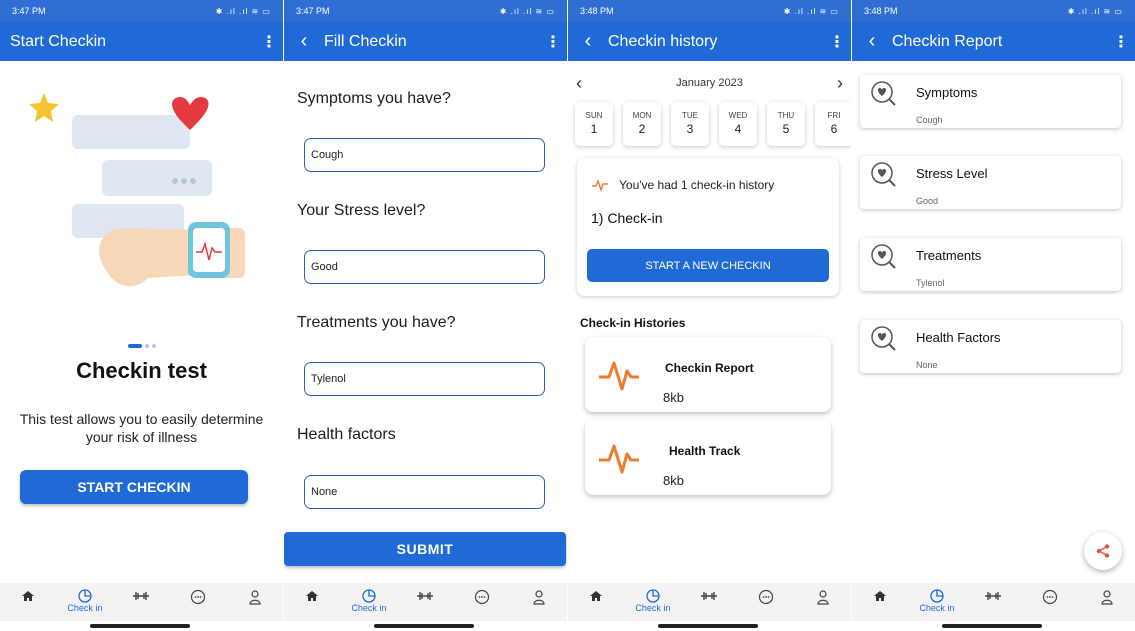  Describe the element at coordinates (697, 185) in the screenshot. I see `history-summary-text: You've had 1 check-in history` at that location.